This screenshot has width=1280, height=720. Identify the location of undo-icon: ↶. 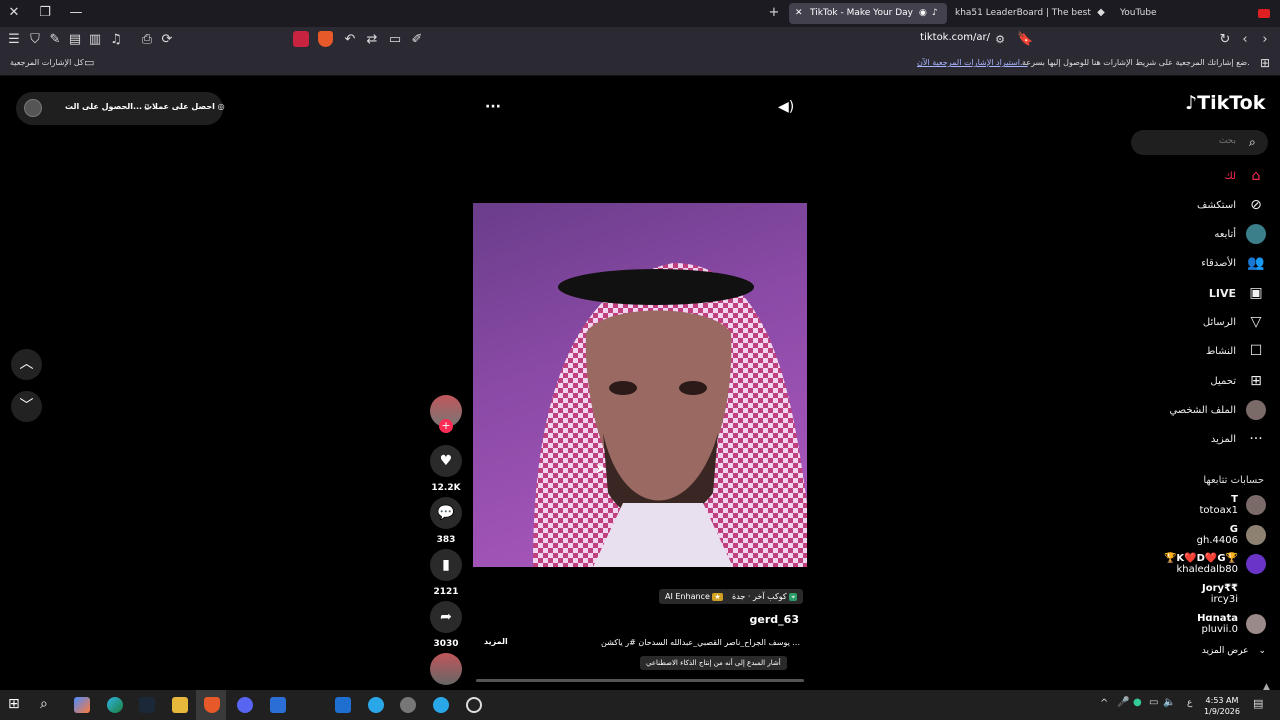
(350, 40).